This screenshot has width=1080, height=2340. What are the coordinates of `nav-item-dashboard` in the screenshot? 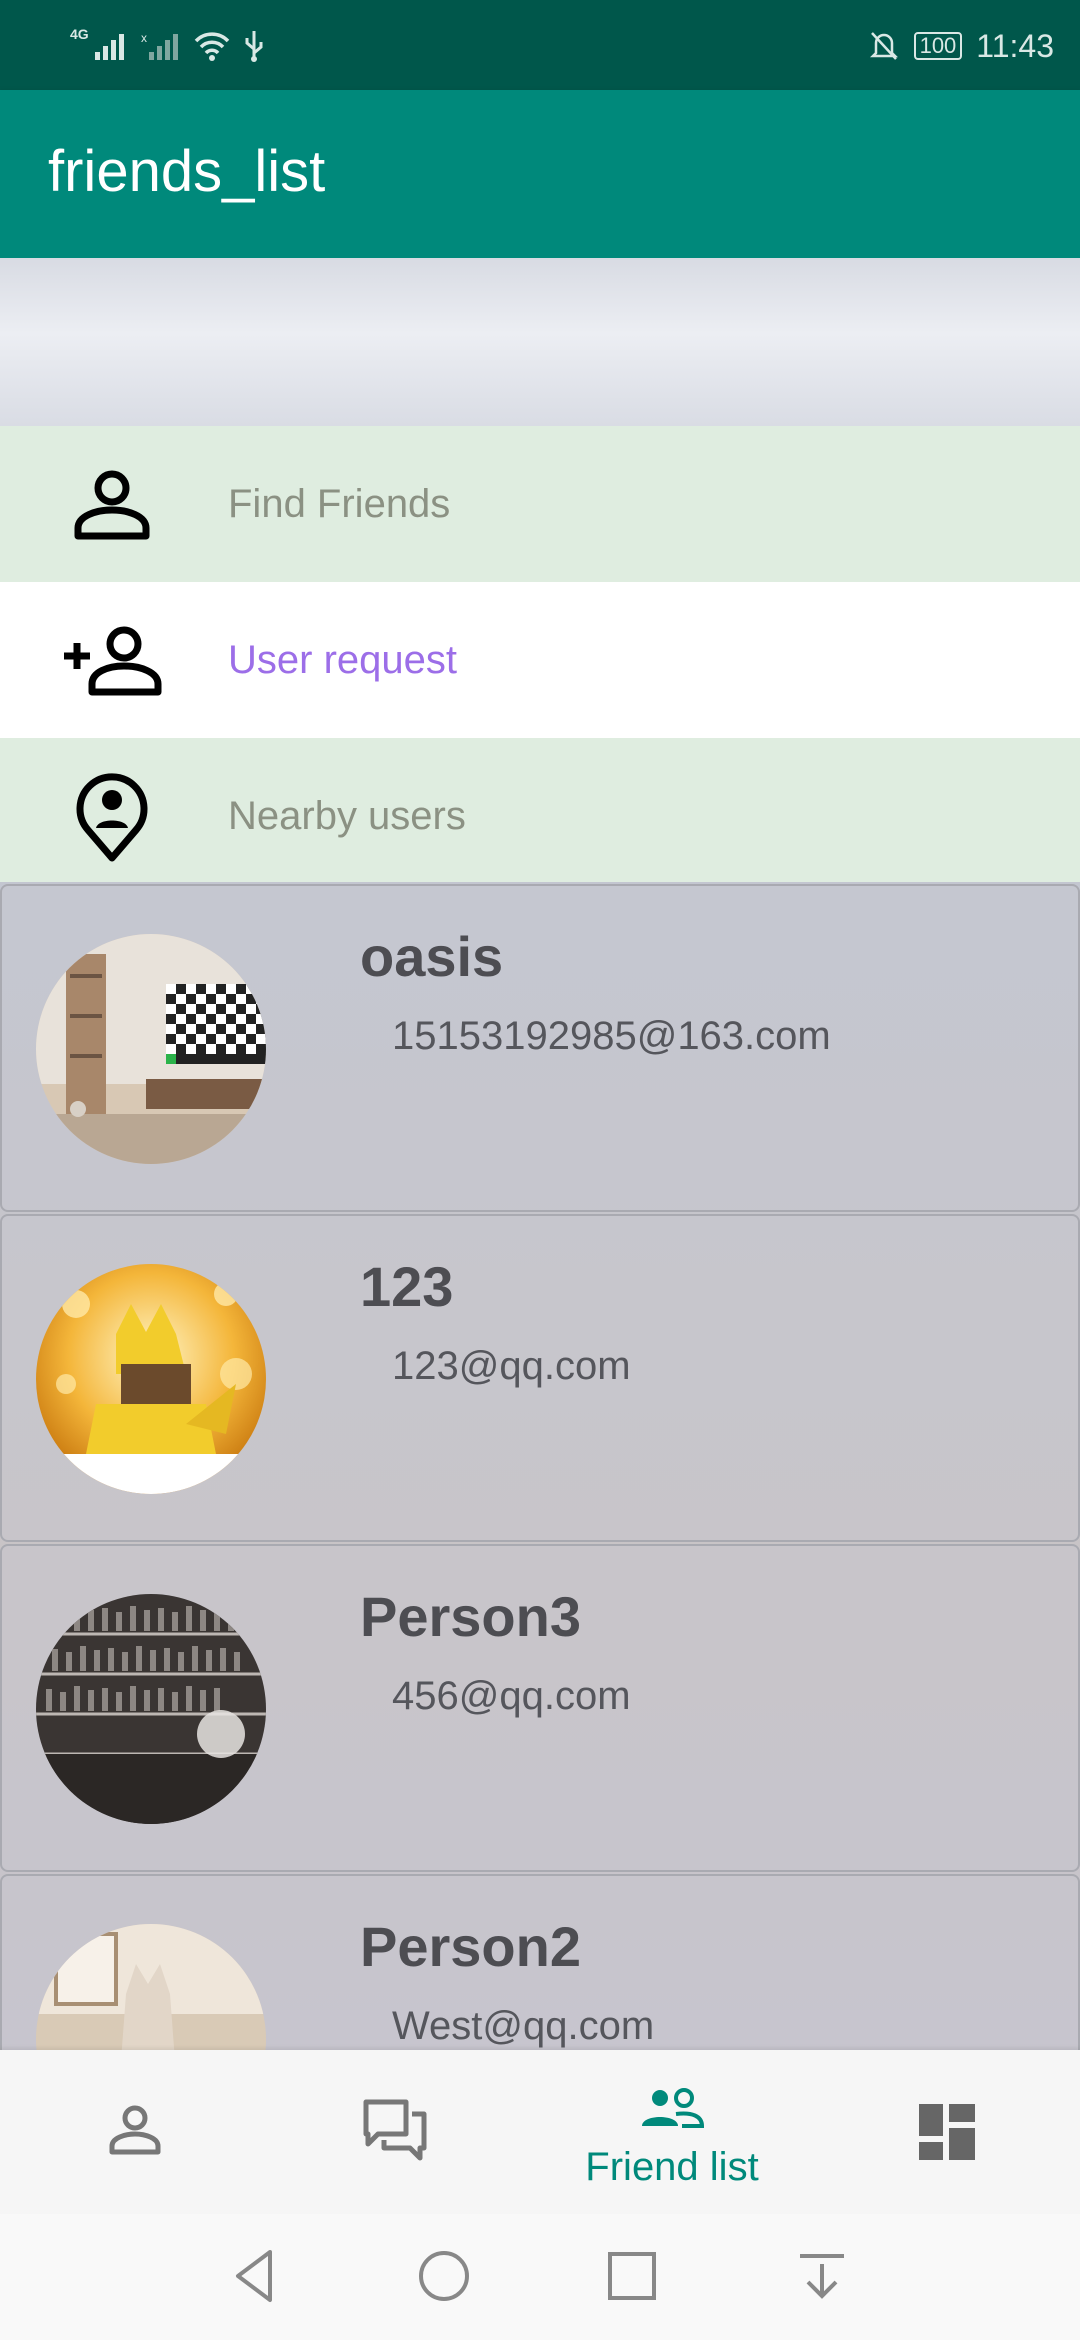 It's located at (946, 2132).